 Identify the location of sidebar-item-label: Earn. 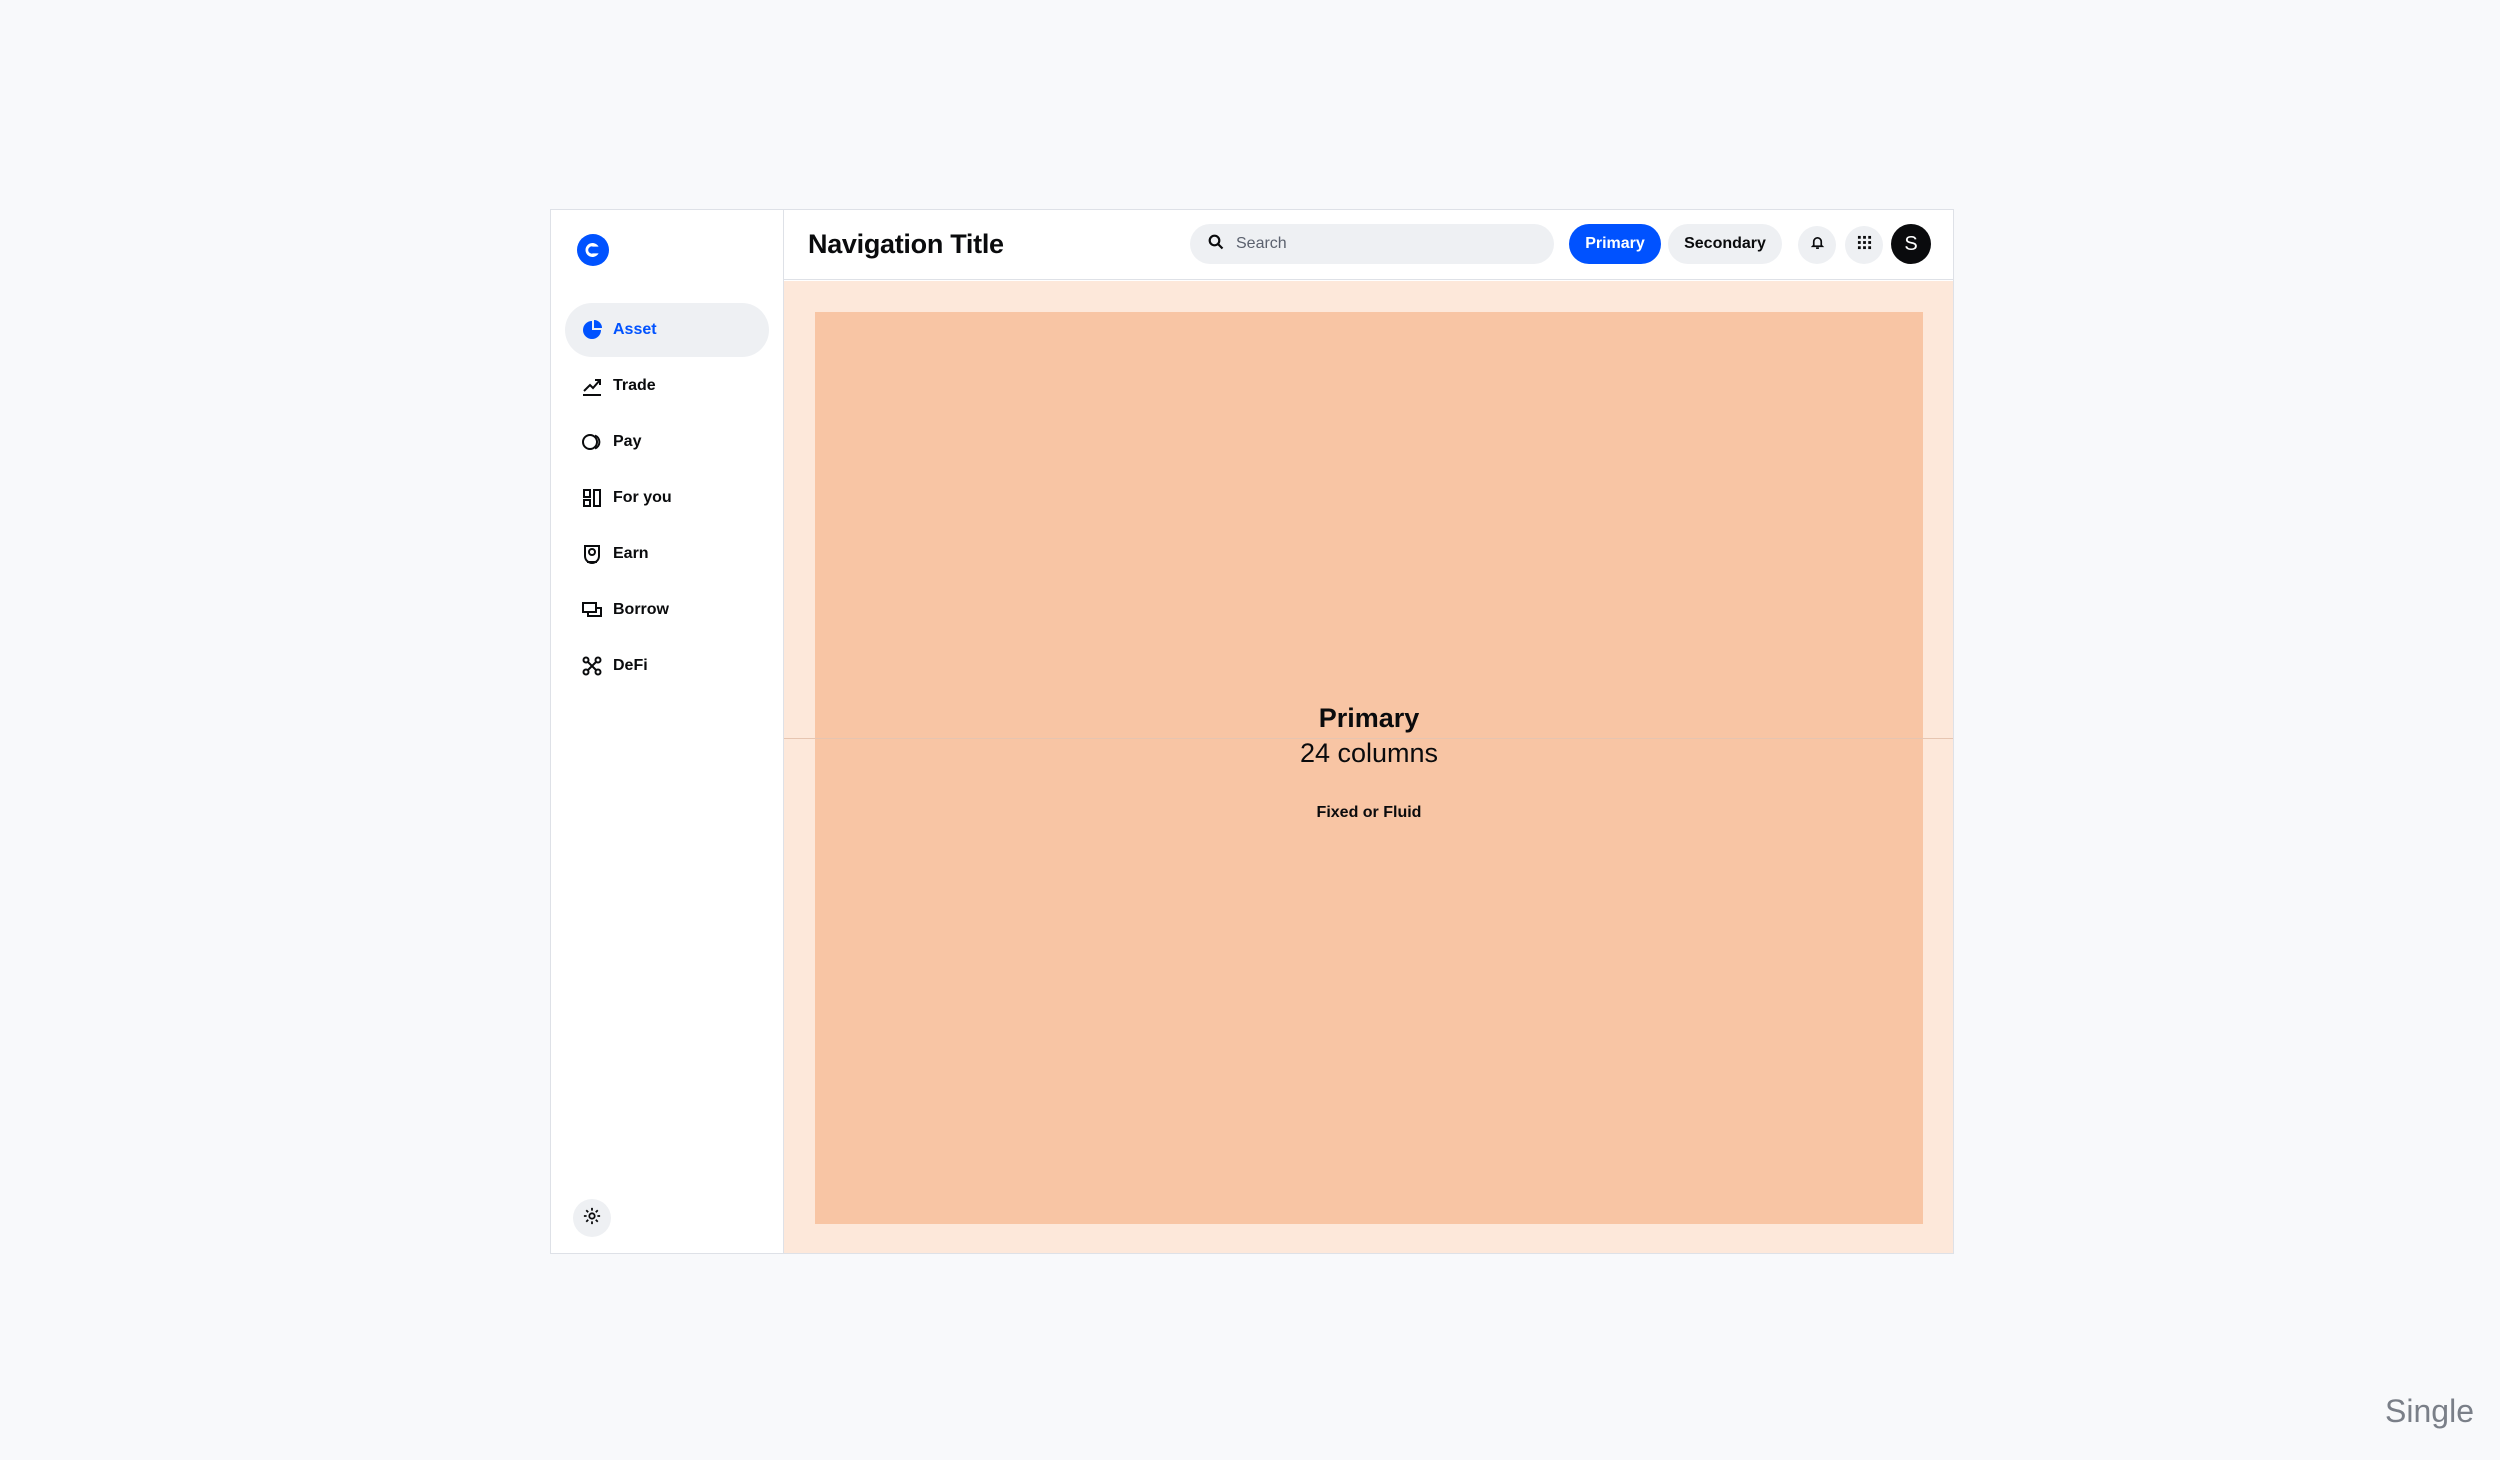
(631, 553).